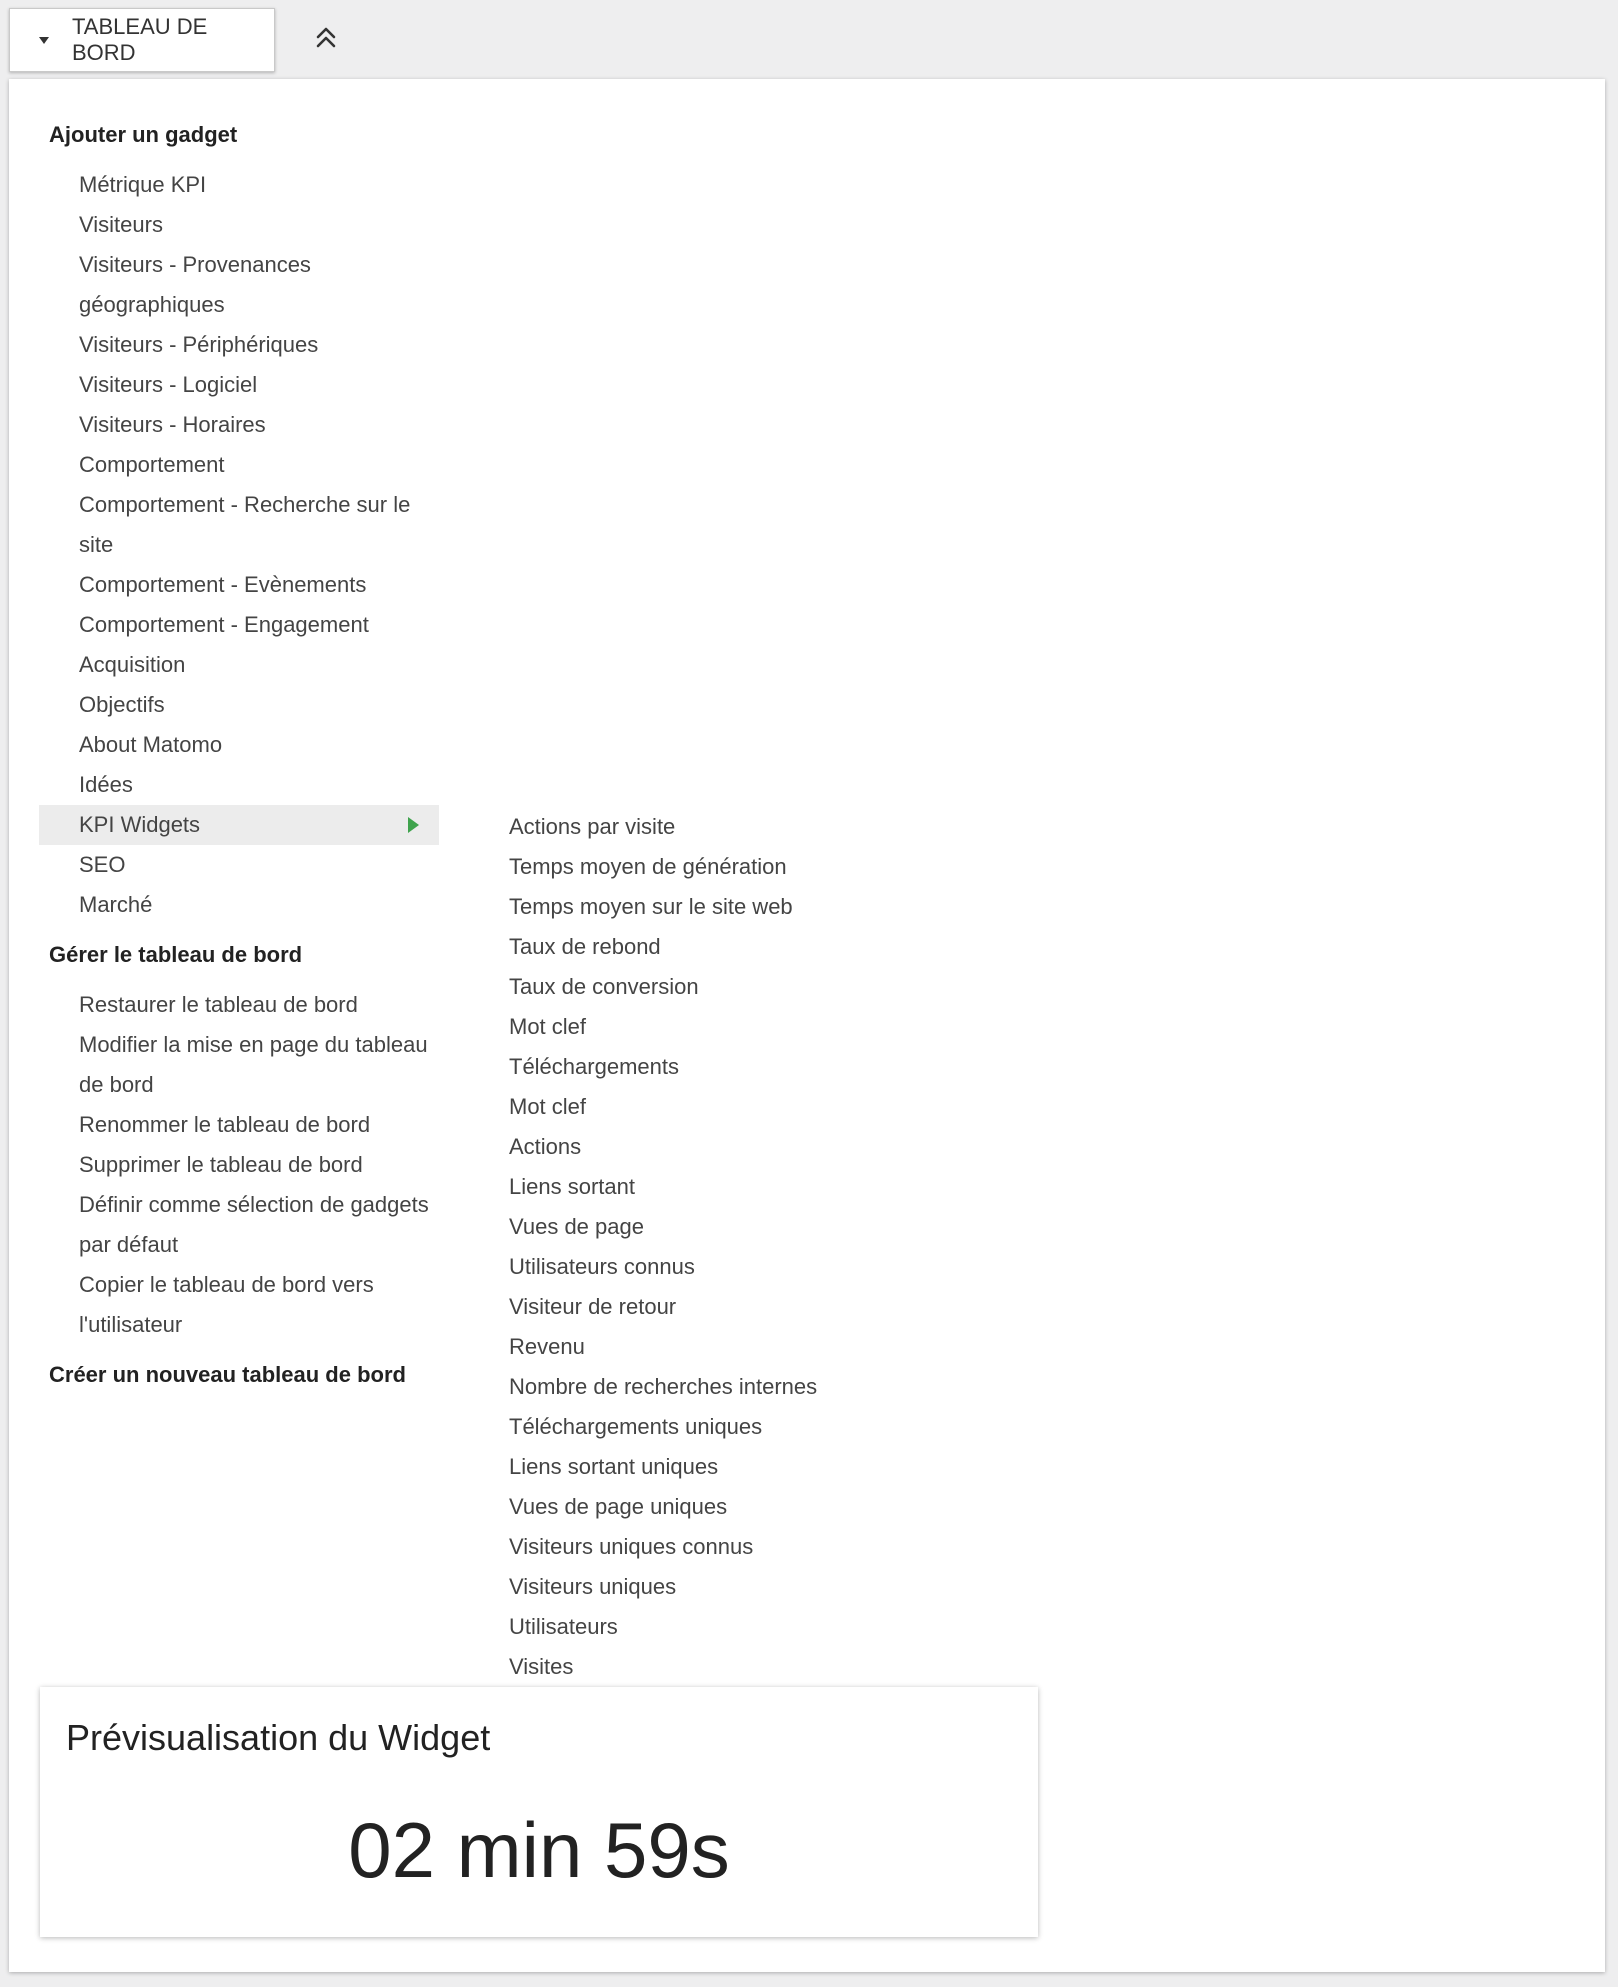 The width and height of the screenshot is (1618, 1987). I want to click on kpi-widget-item-label: Visiteur de retour, so click(593, 1306).